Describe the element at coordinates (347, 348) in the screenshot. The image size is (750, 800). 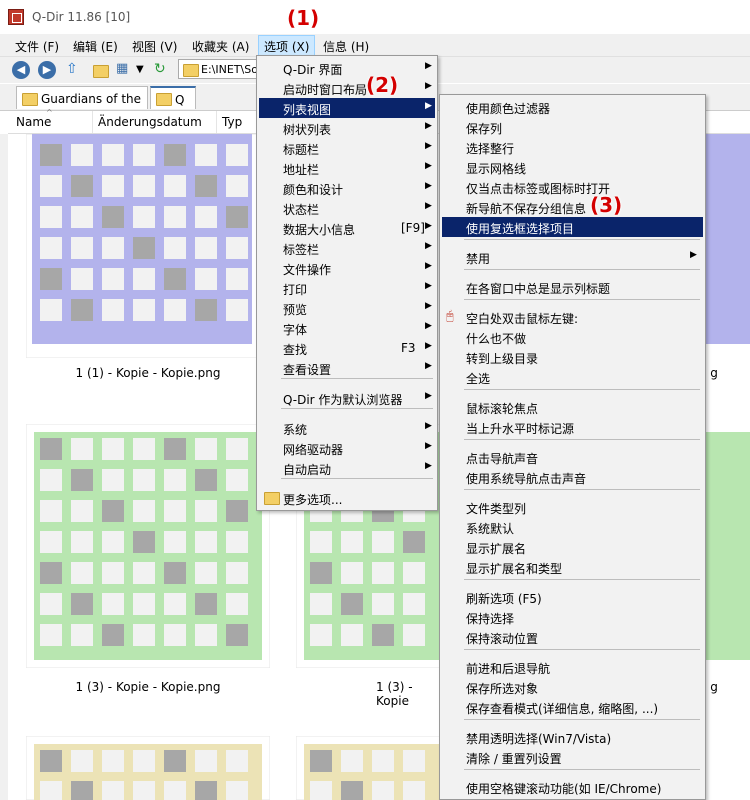
I see `options-item-14: 查找 F3 ▶` at that location.